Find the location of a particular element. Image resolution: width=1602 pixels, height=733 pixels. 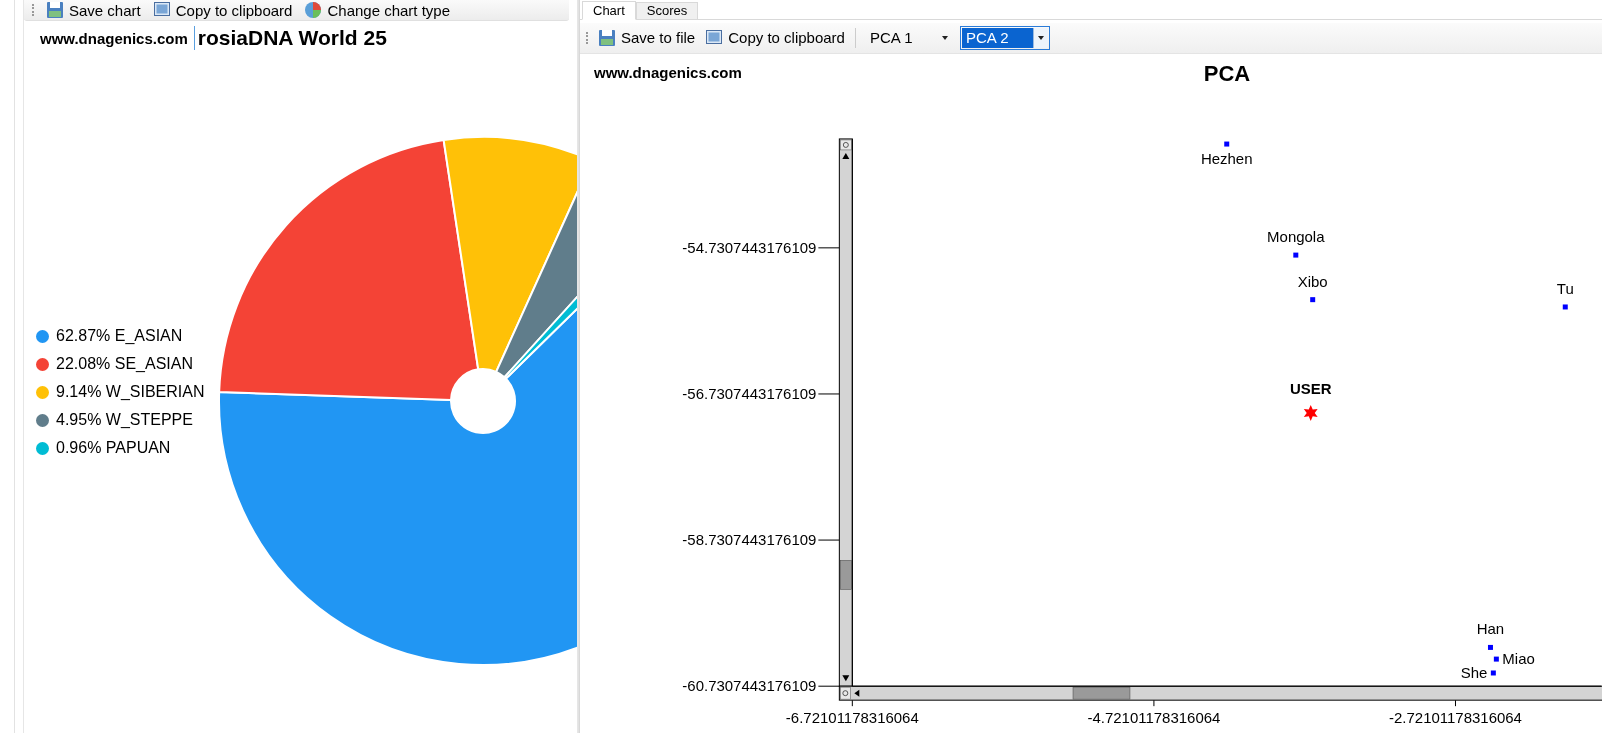

pie-chart-icon is located at coordinates (313, 10).